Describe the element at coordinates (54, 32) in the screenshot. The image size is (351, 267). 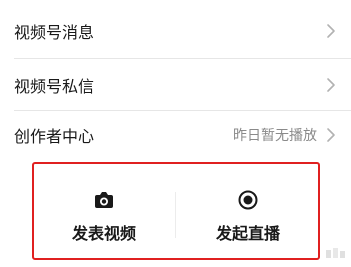
I see `menu-item-label: 视频号消息` at that location.